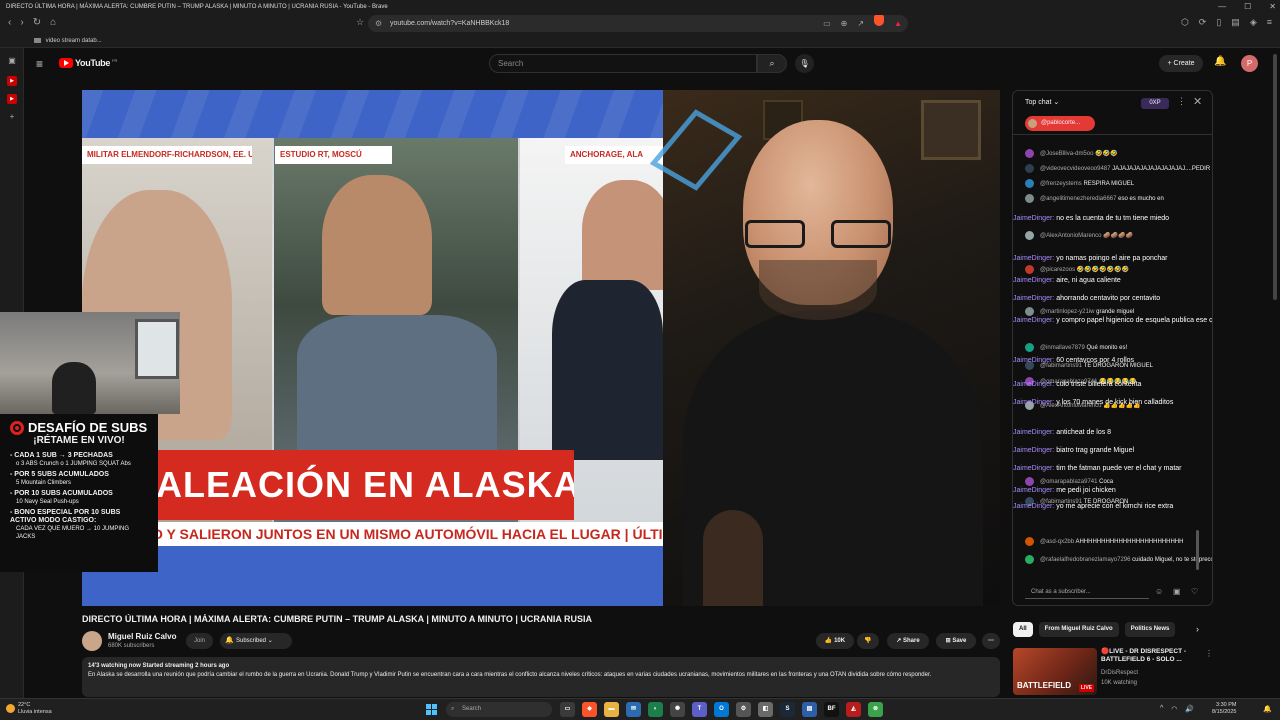  What do you see at coordinates (1104, 541) in the screenshot?
I see `chat-message: @asd-qx2bb AHHHHHHHHHHHHHHHHHHHHHHHH` at bounding box center [1104, 541].